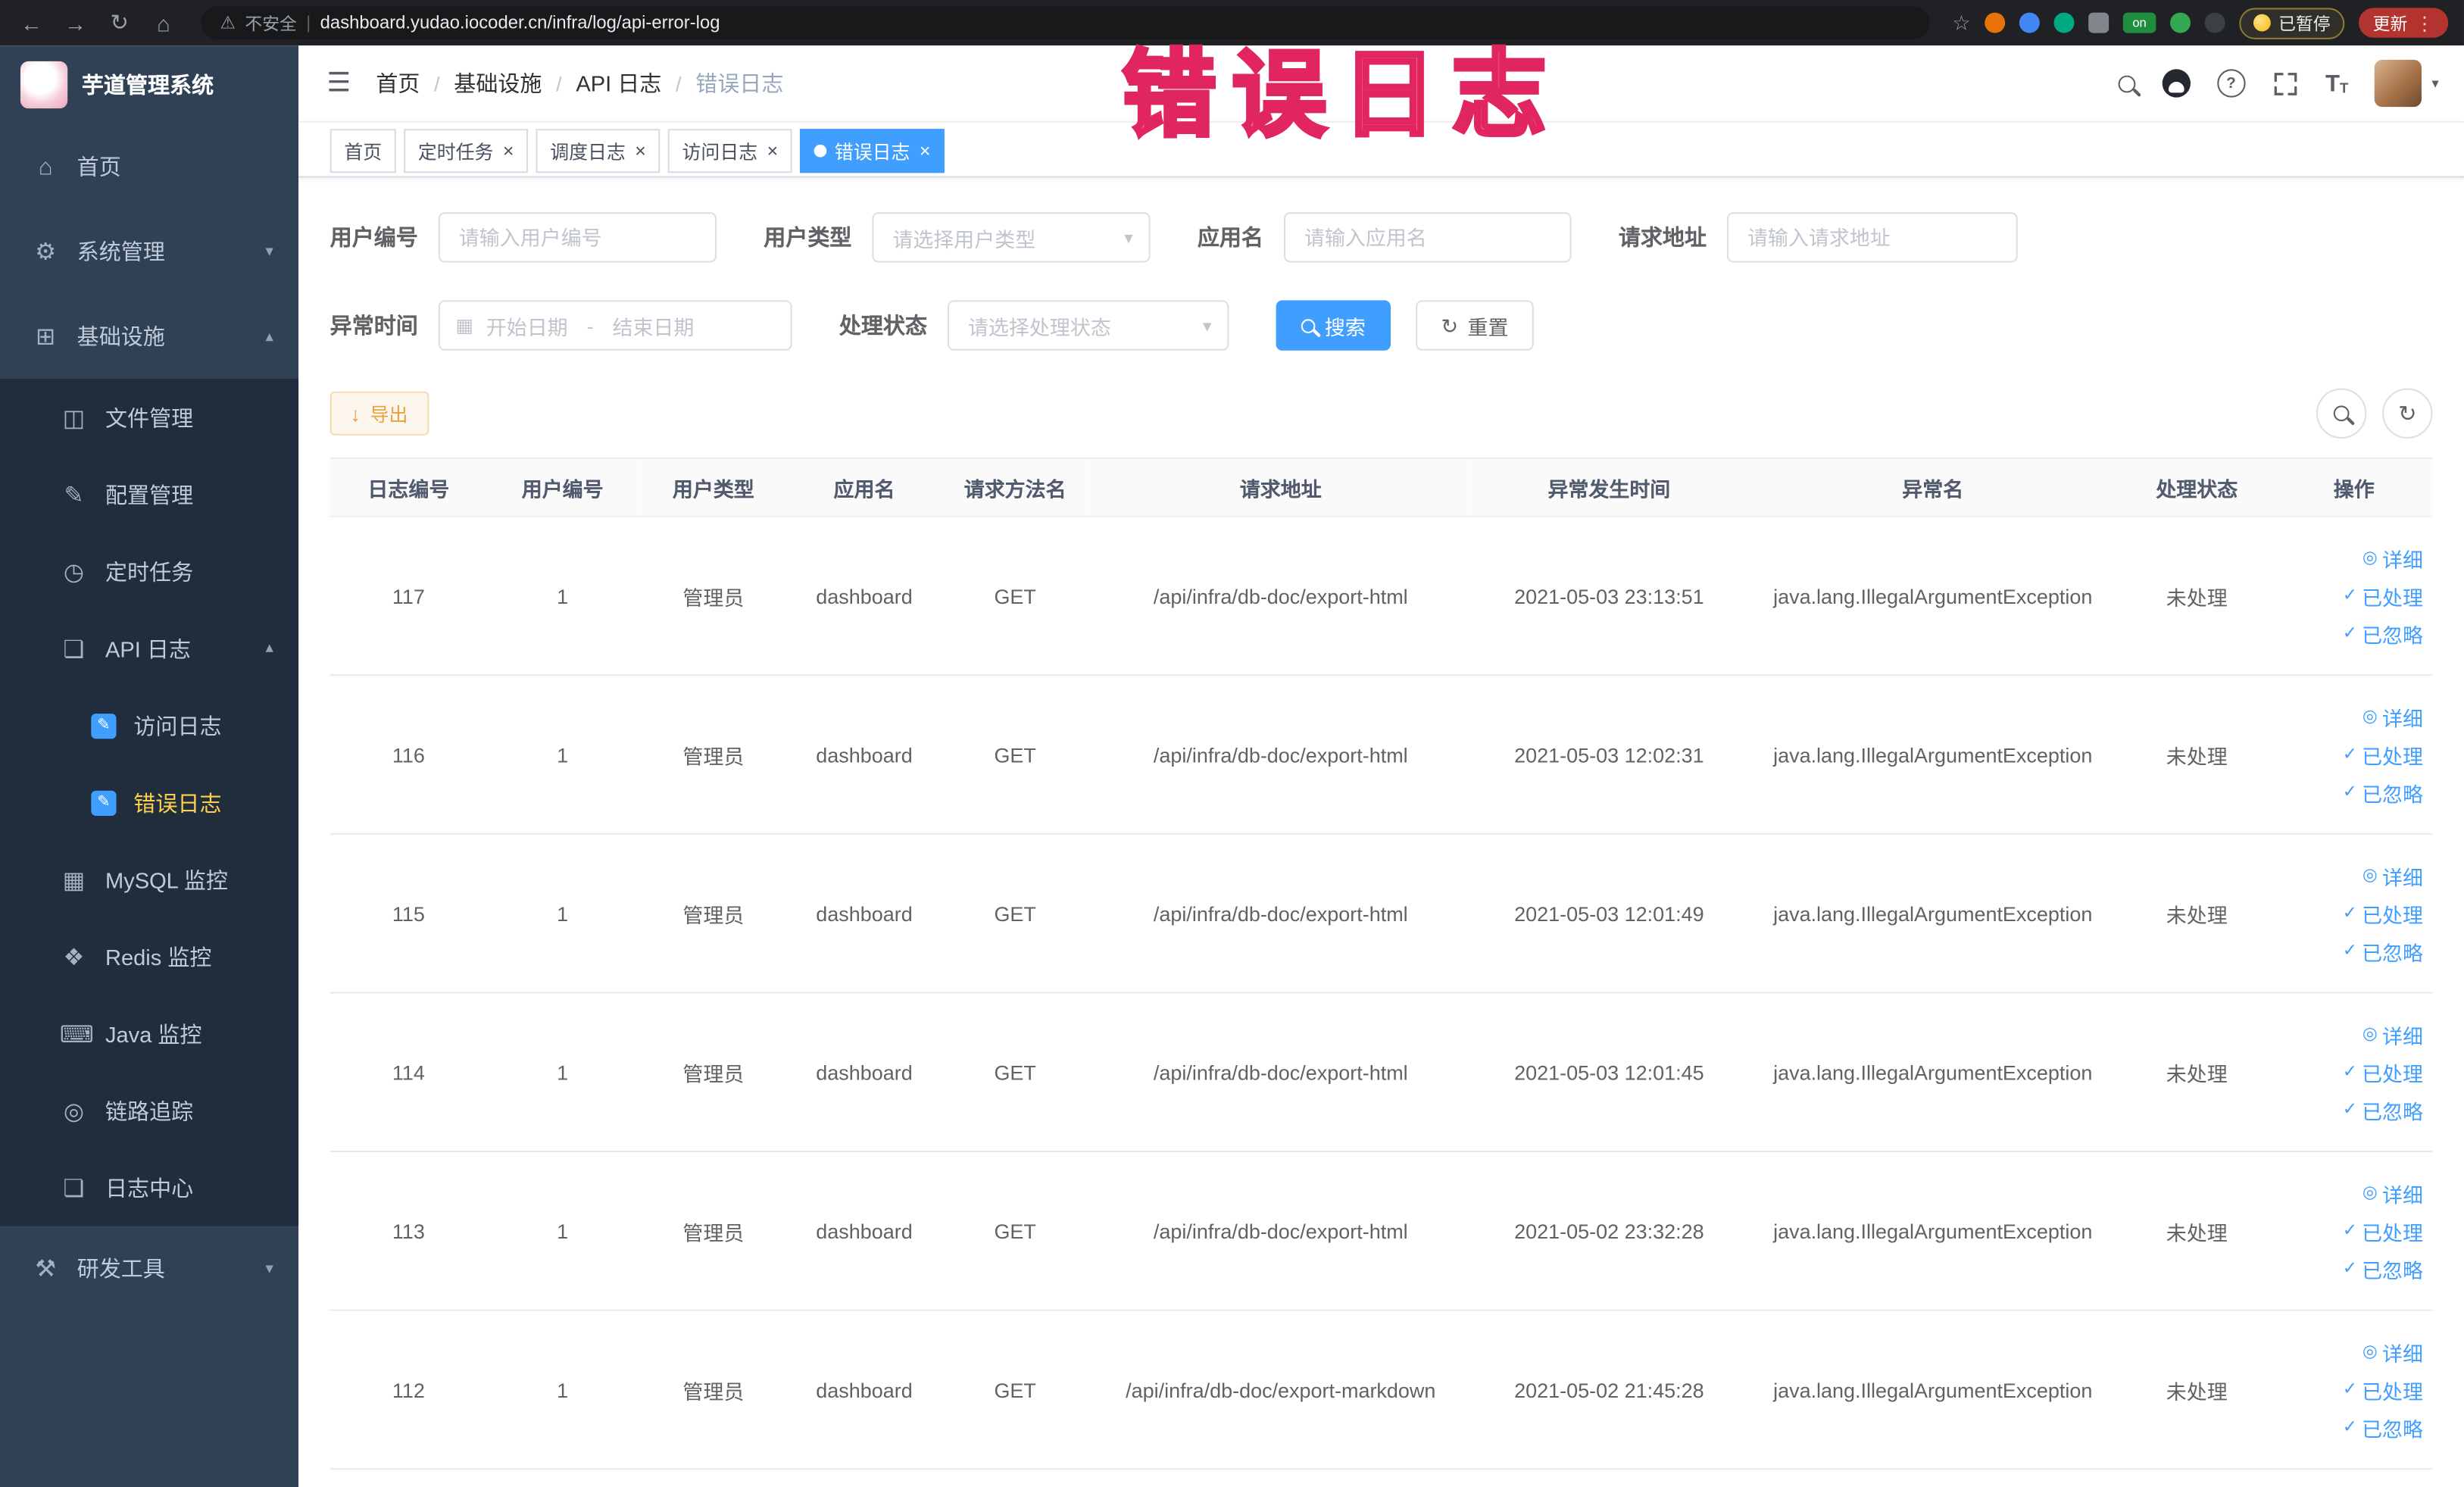 Image resolution: width=2464 pixels, height=1487 pixels. I want to click on browser-reload-icon: ↻, so click(119, 22).